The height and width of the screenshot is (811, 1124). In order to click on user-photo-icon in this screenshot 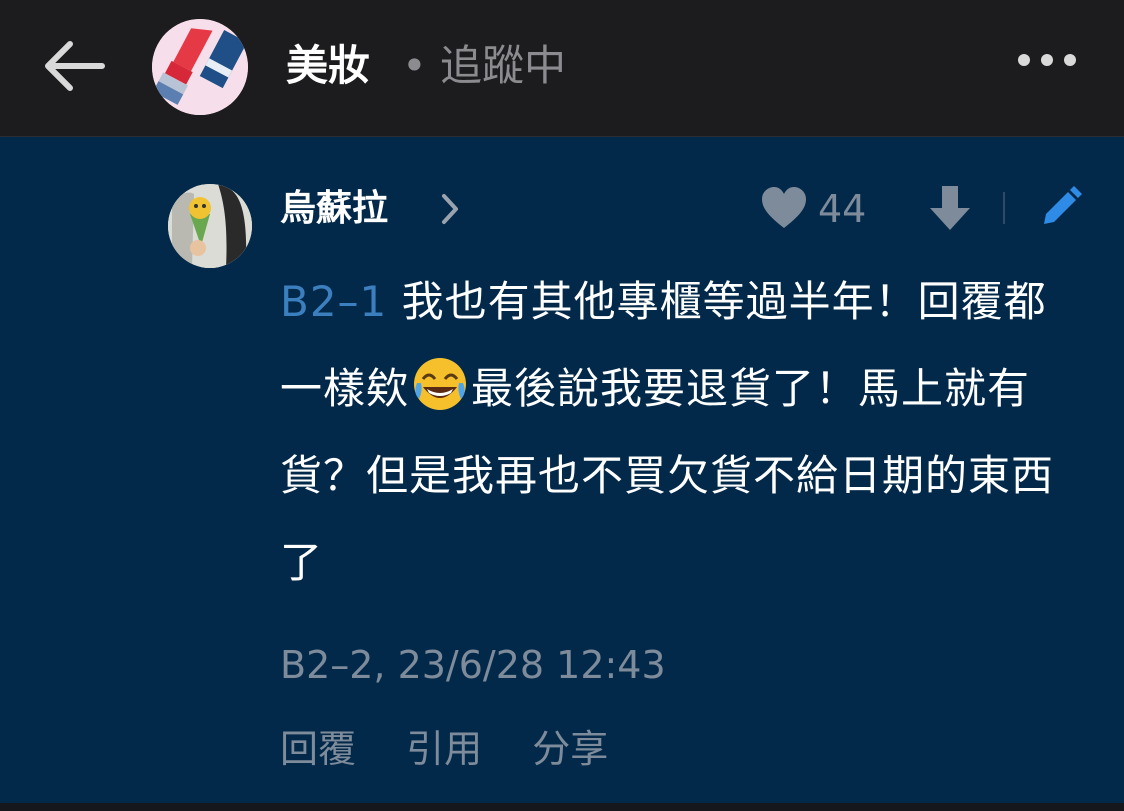, I will do `click(210, 226)`.